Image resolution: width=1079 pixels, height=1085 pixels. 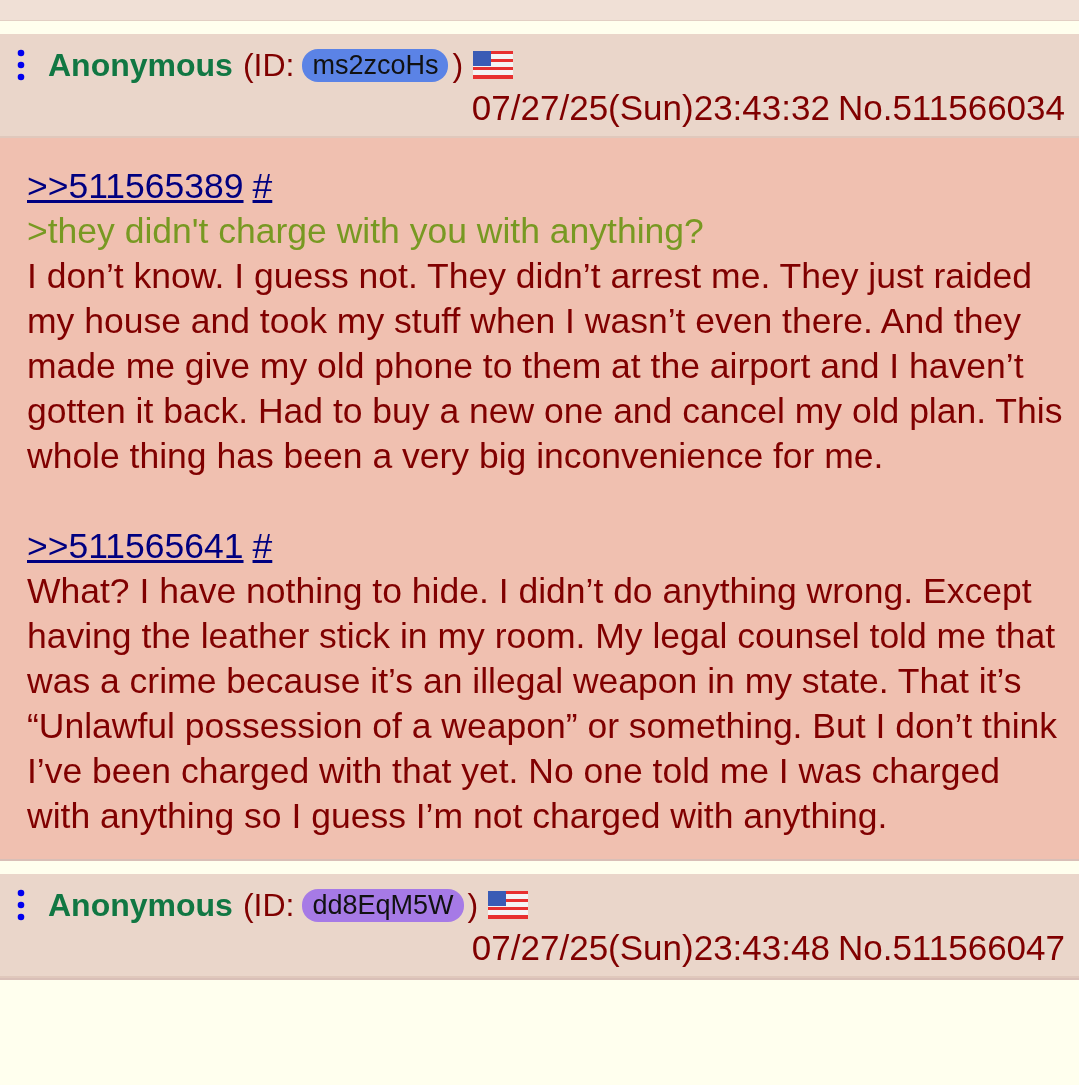 I want to click on post-number: No.511566034, so click(x=951, y=107).